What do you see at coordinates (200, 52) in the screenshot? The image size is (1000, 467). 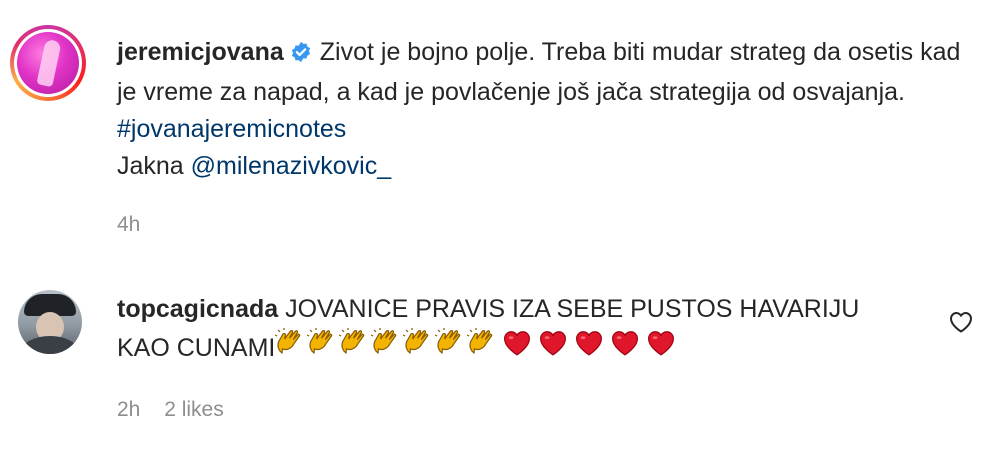 I see `caption-username: jeremicjovana` at bounding box center [200, 52].